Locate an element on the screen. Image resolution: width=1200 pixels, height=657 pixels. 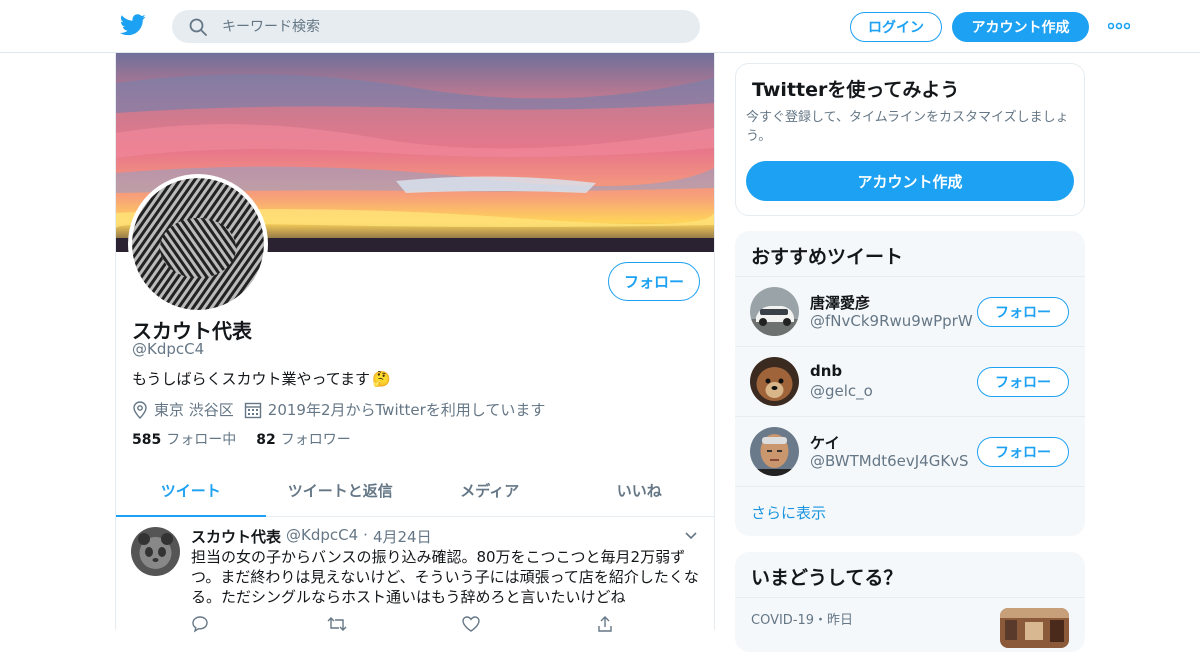
join-date: 2019年2月からTwitterを利用しています is located at coordinates (395, 409).